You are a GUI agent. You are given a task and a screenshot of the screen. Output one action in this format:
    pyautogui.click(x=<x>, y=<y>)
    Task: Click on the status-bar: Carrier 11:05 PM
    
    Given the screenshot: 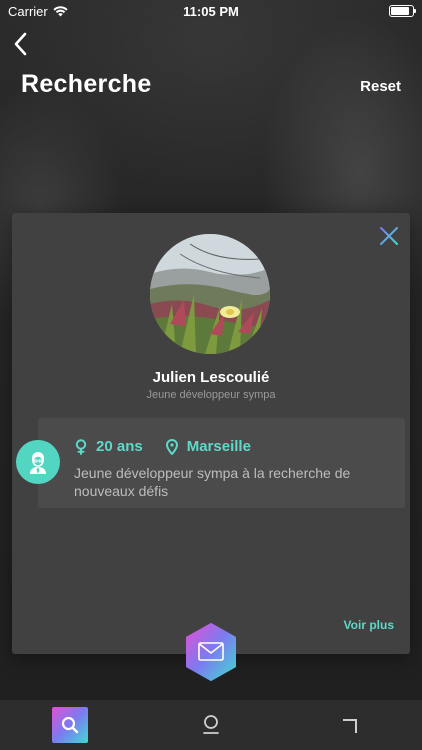 What is the action you would take?
    pyautogui.click(x=211, y=11)
    